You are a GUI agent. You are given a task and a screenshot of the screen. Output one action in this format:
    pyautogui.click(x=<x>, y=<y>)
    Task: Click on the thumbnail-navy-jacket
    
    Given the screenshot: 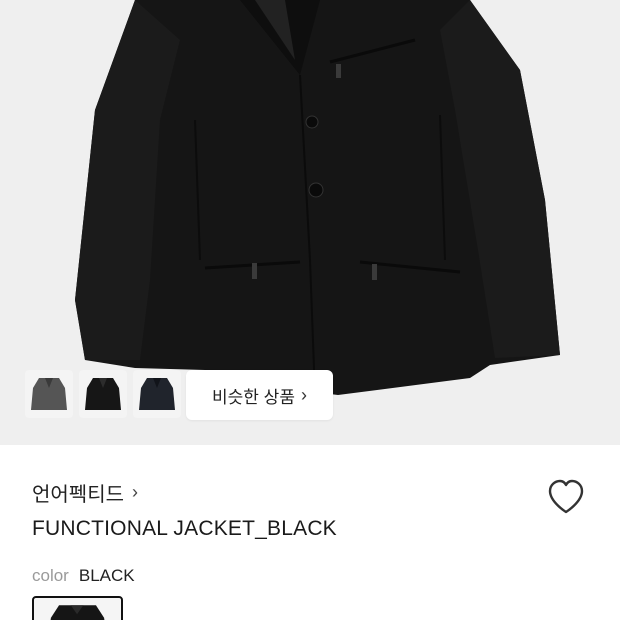 What is the action you would take?
    pyautogui.click(x=157, y=394)
    